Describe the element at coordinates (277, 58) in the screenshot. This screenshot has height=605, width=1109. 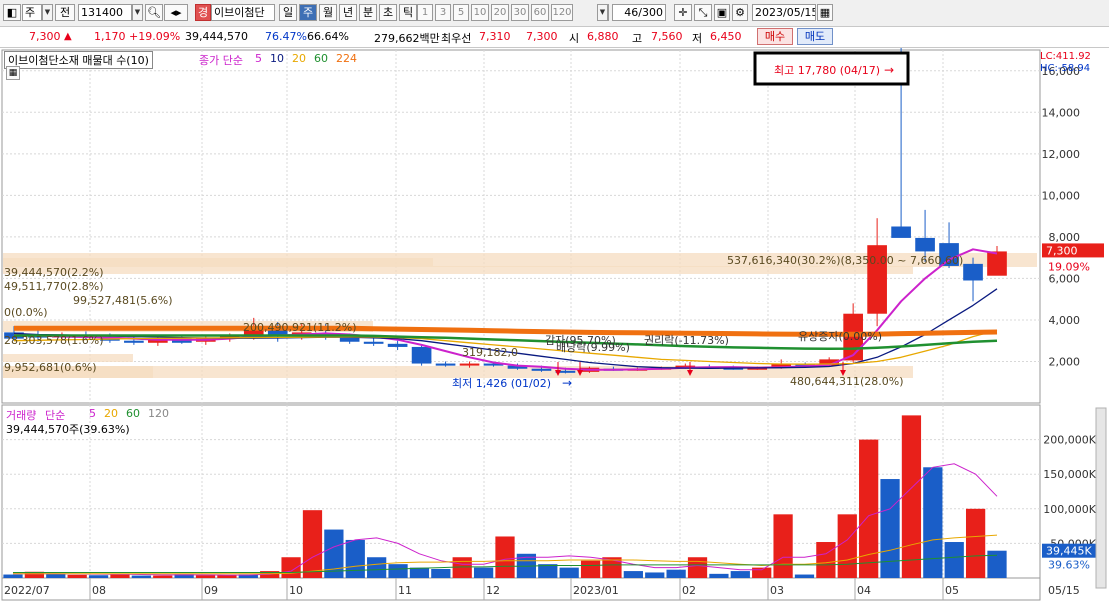
I see `ma-period-10: 10` at that location.